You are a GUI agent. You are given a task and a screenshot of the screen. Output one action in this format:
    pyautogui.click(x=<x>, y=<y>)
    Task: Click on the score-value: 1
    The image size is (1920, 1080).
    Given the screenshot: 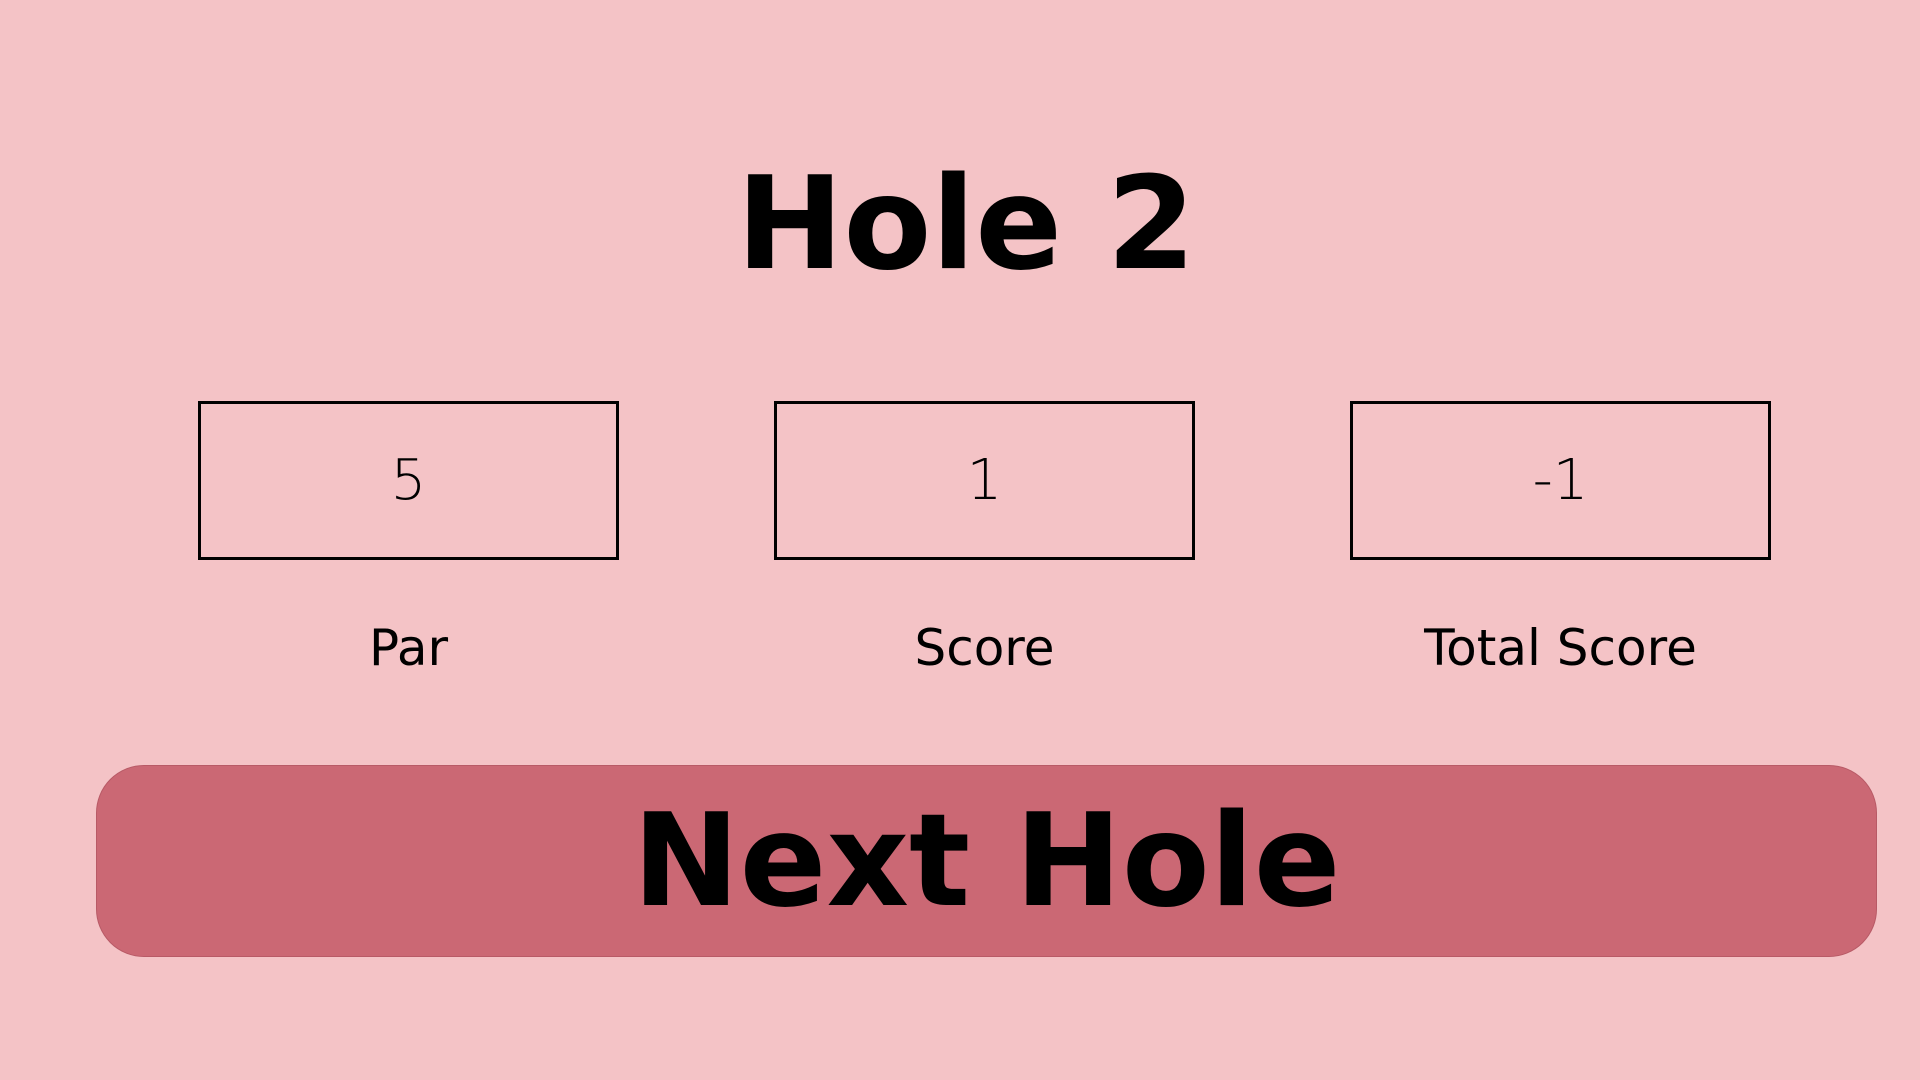 What is the action you would take?
    pyautogui.click(x=984, y=480)
    